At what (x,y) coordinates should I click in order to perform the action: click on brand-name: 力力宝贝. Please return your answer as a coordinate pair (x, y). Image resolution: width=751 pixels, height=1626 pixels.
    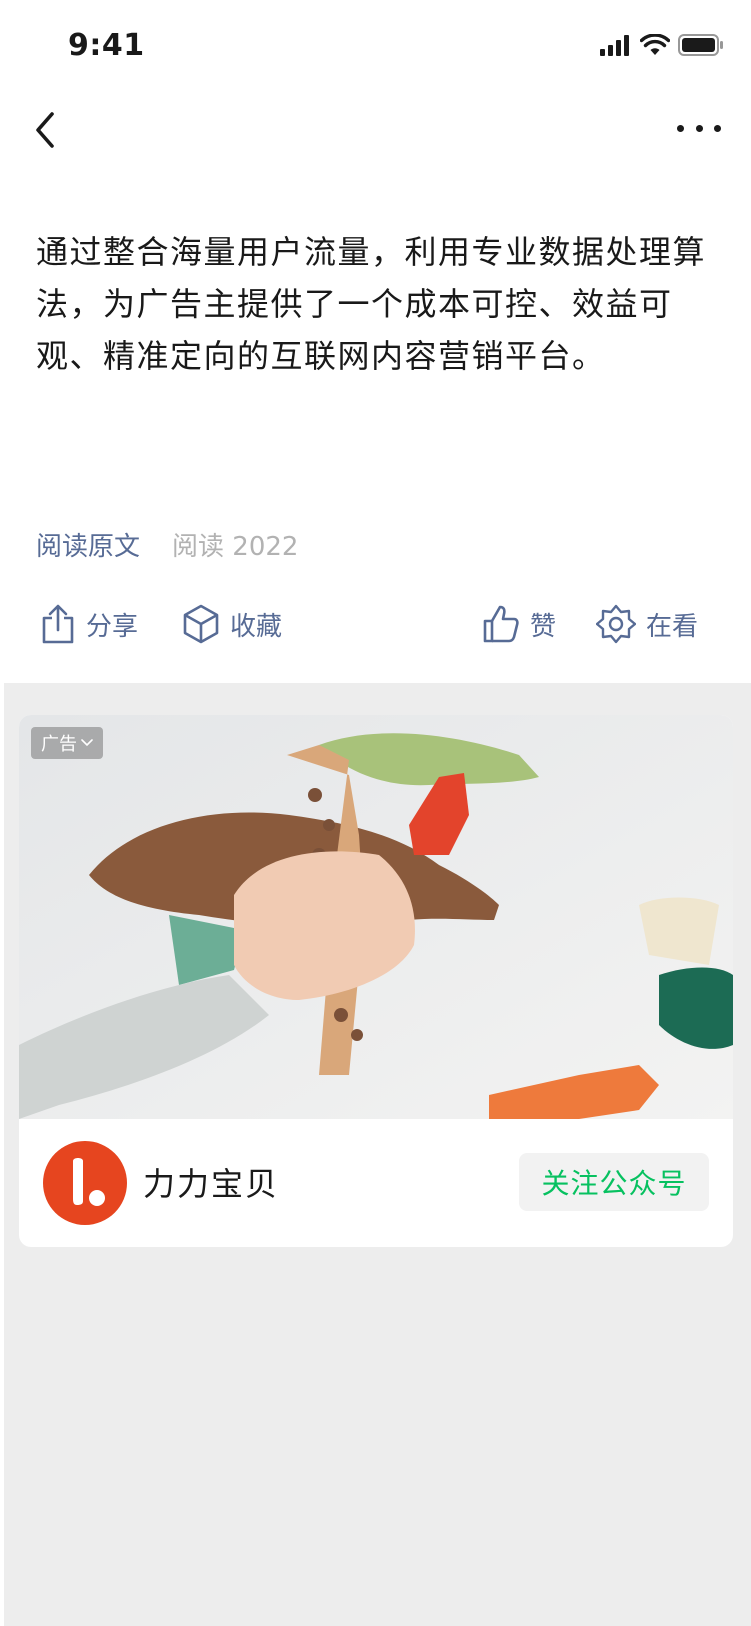
    Looking at the image, I should click on (211, 1182).